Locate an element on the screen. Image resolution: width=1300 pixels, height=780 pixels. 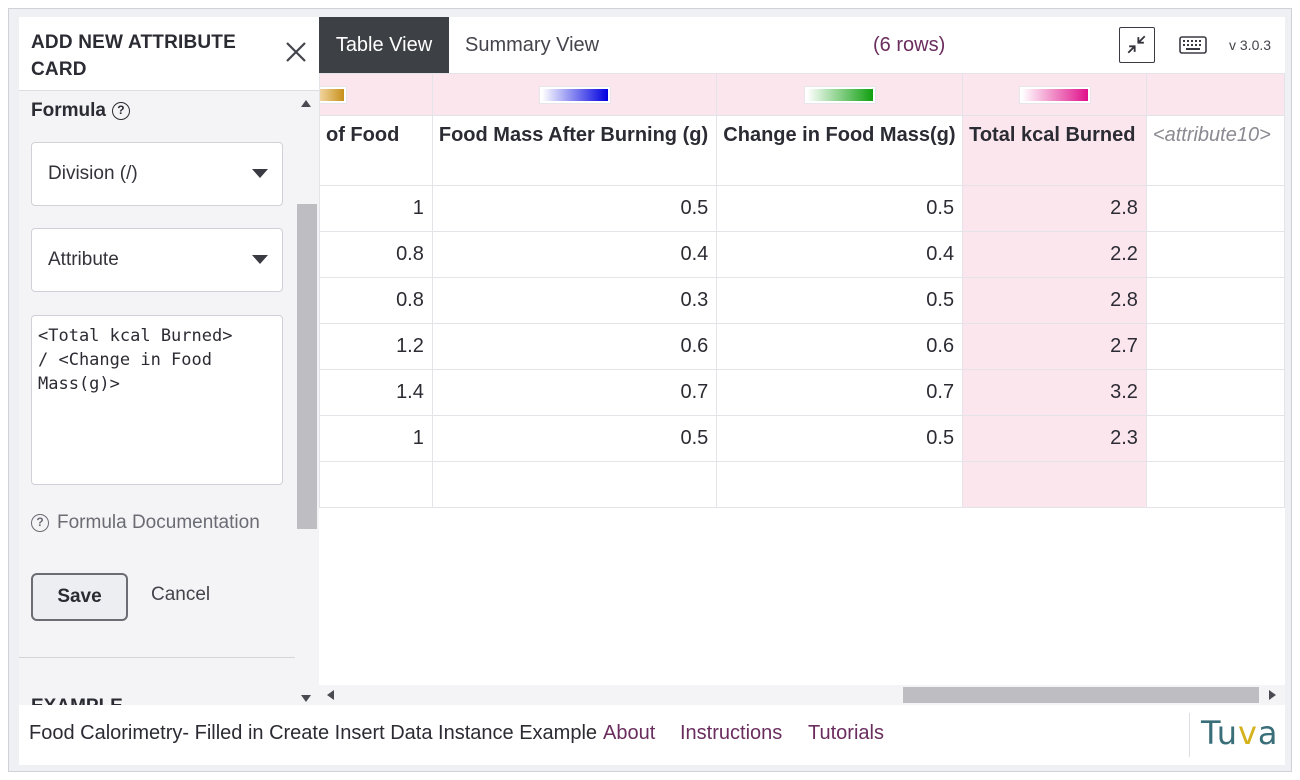
new-row is located at coordinates (802, 484).